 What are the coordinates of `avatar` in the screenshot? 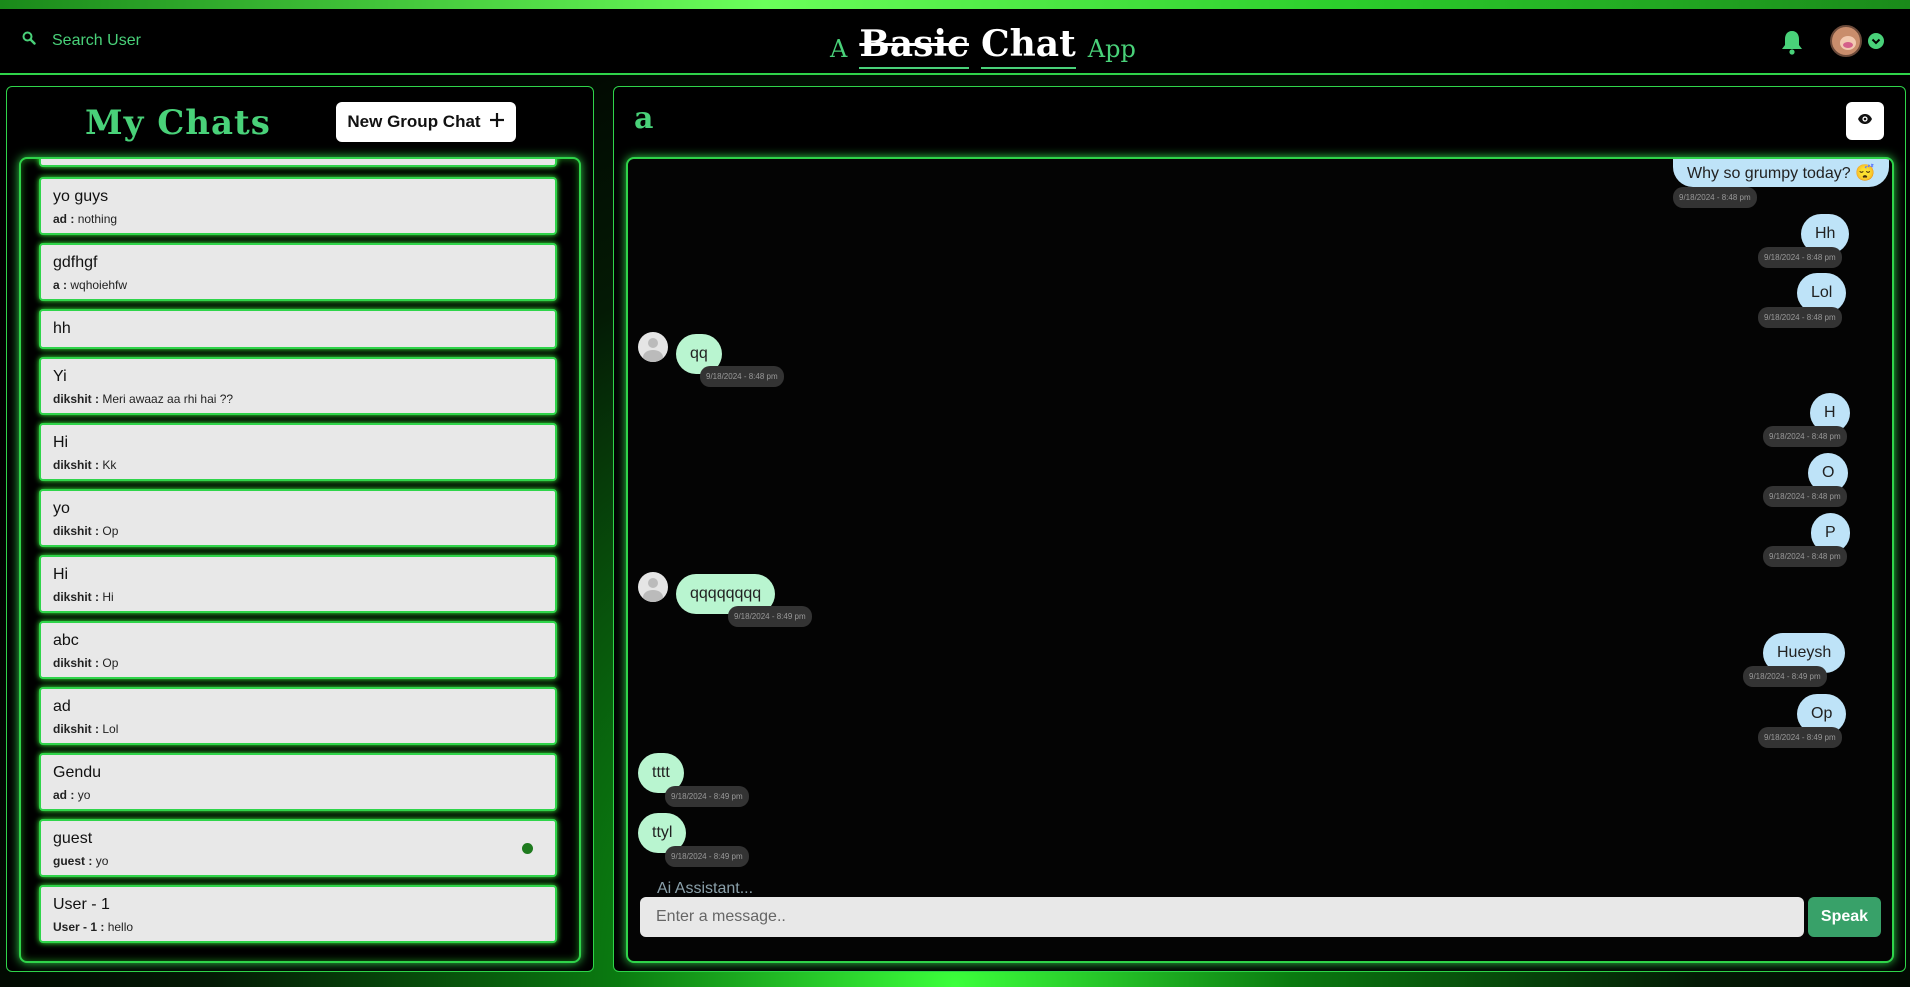 It's located at (1846, 41).